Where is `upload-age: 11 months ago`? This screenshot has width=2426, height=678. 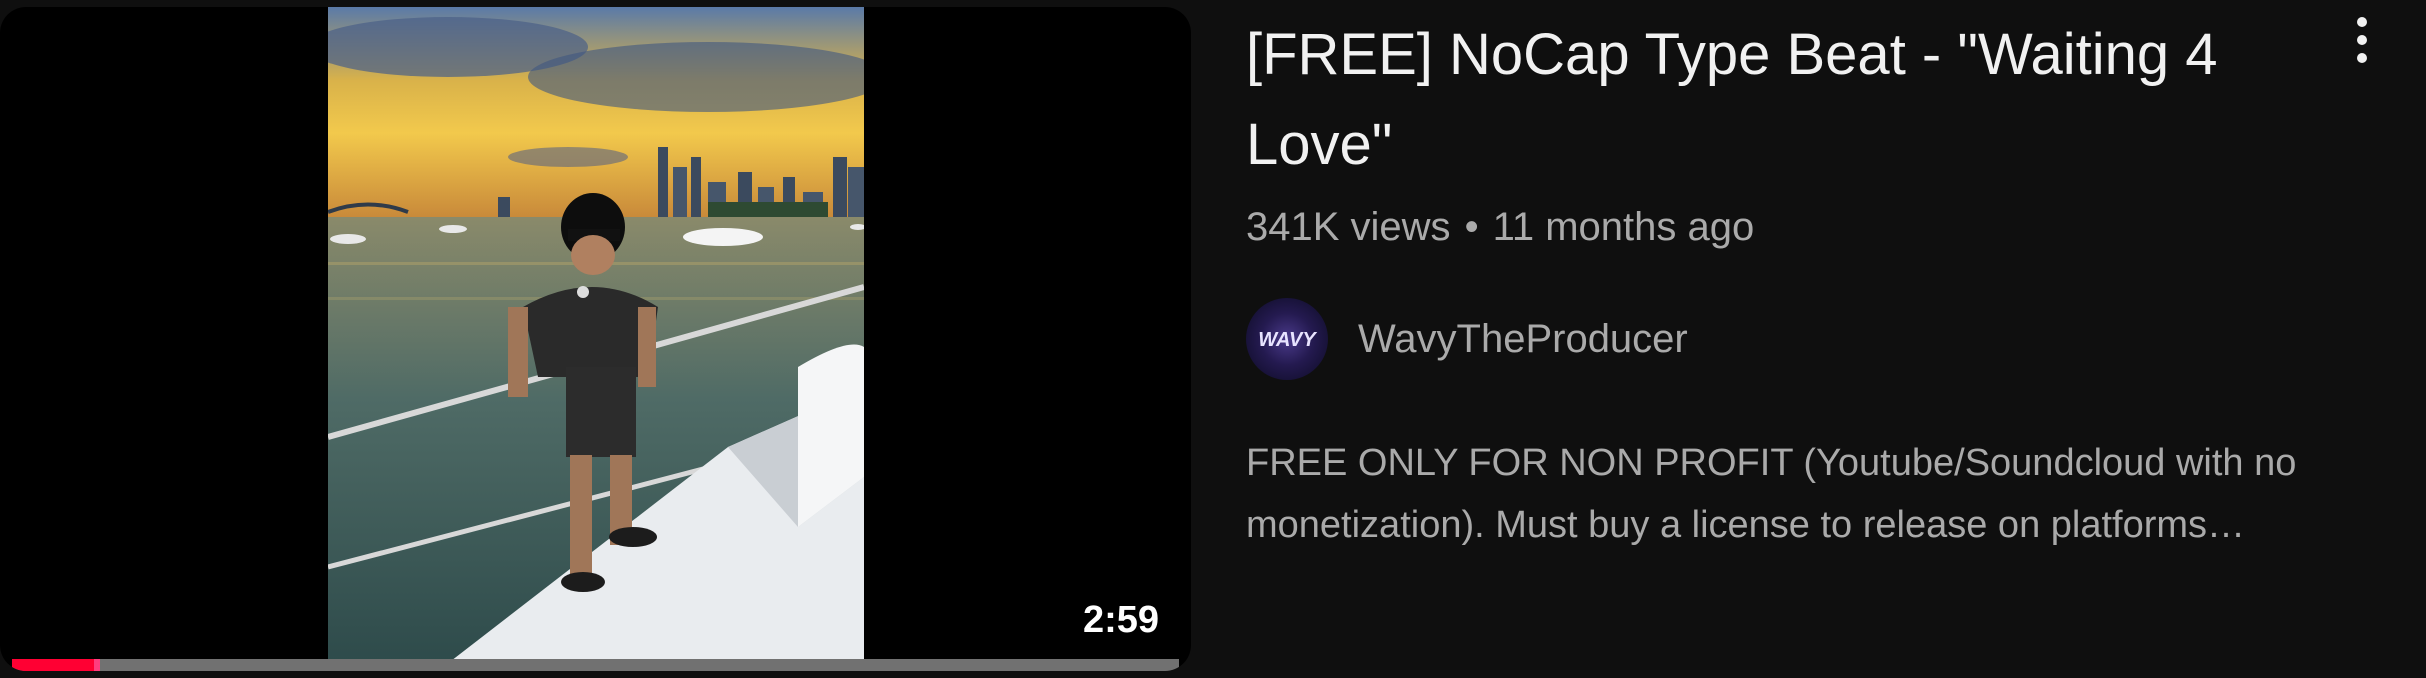 upload-age: 11 months ago is located at coordinates (1623, 227).